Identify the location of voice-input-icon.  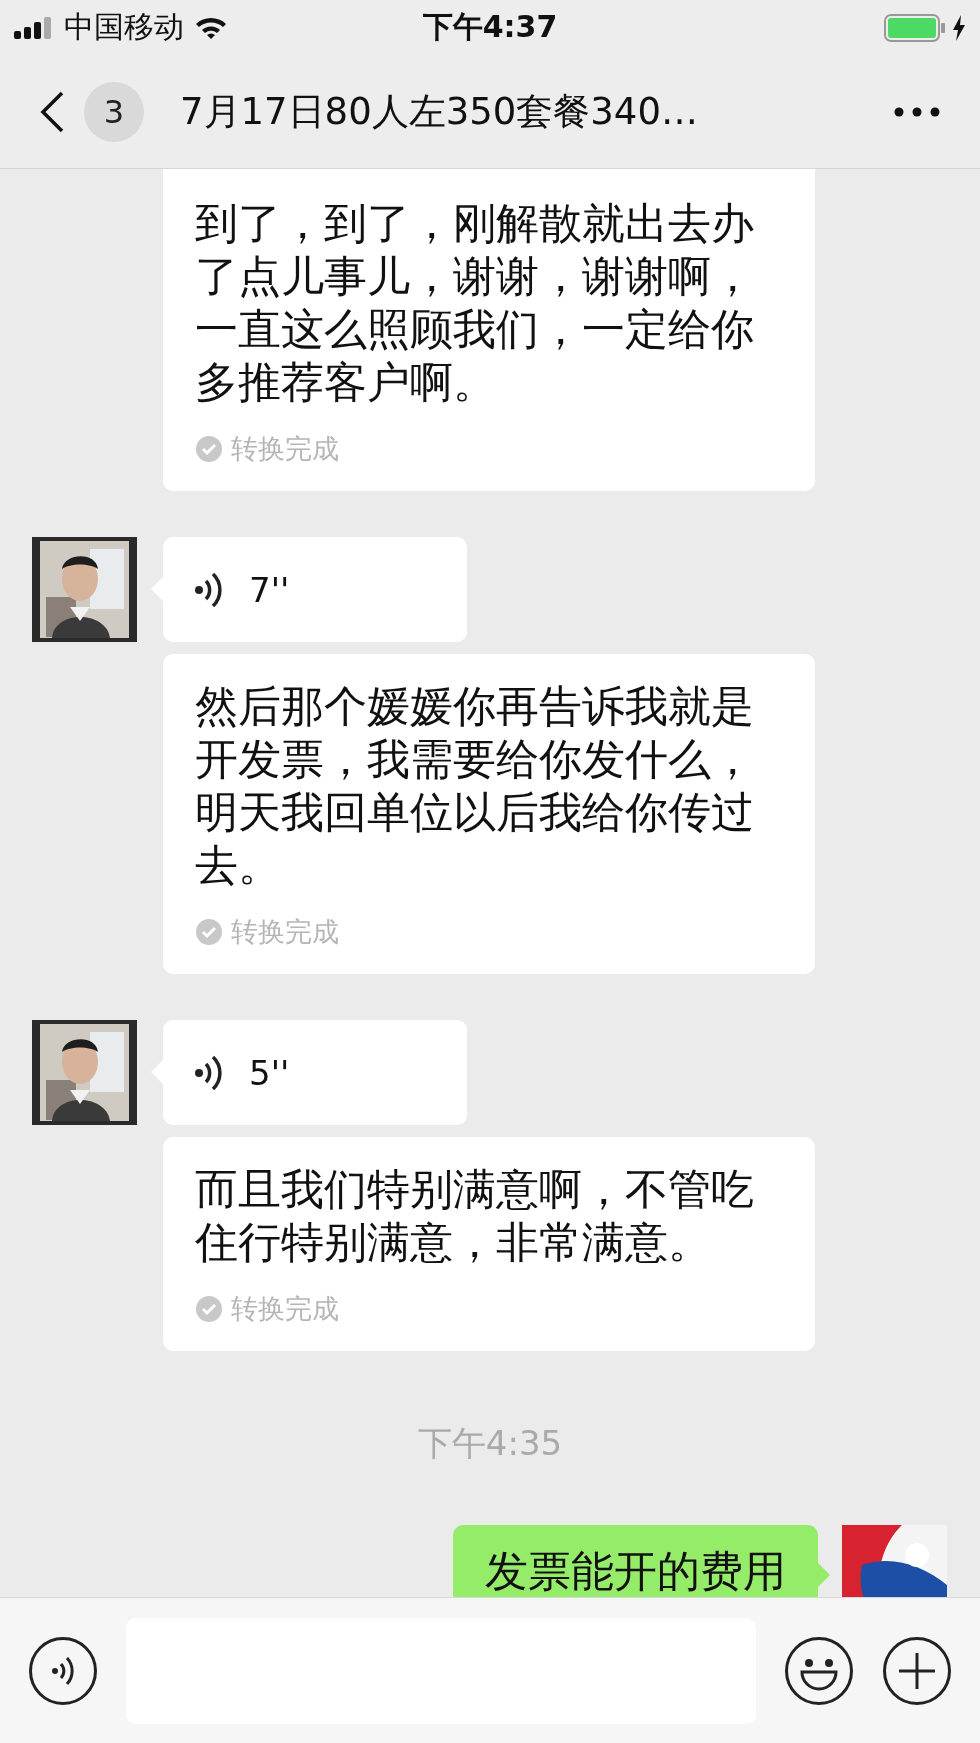
(63, 1670).